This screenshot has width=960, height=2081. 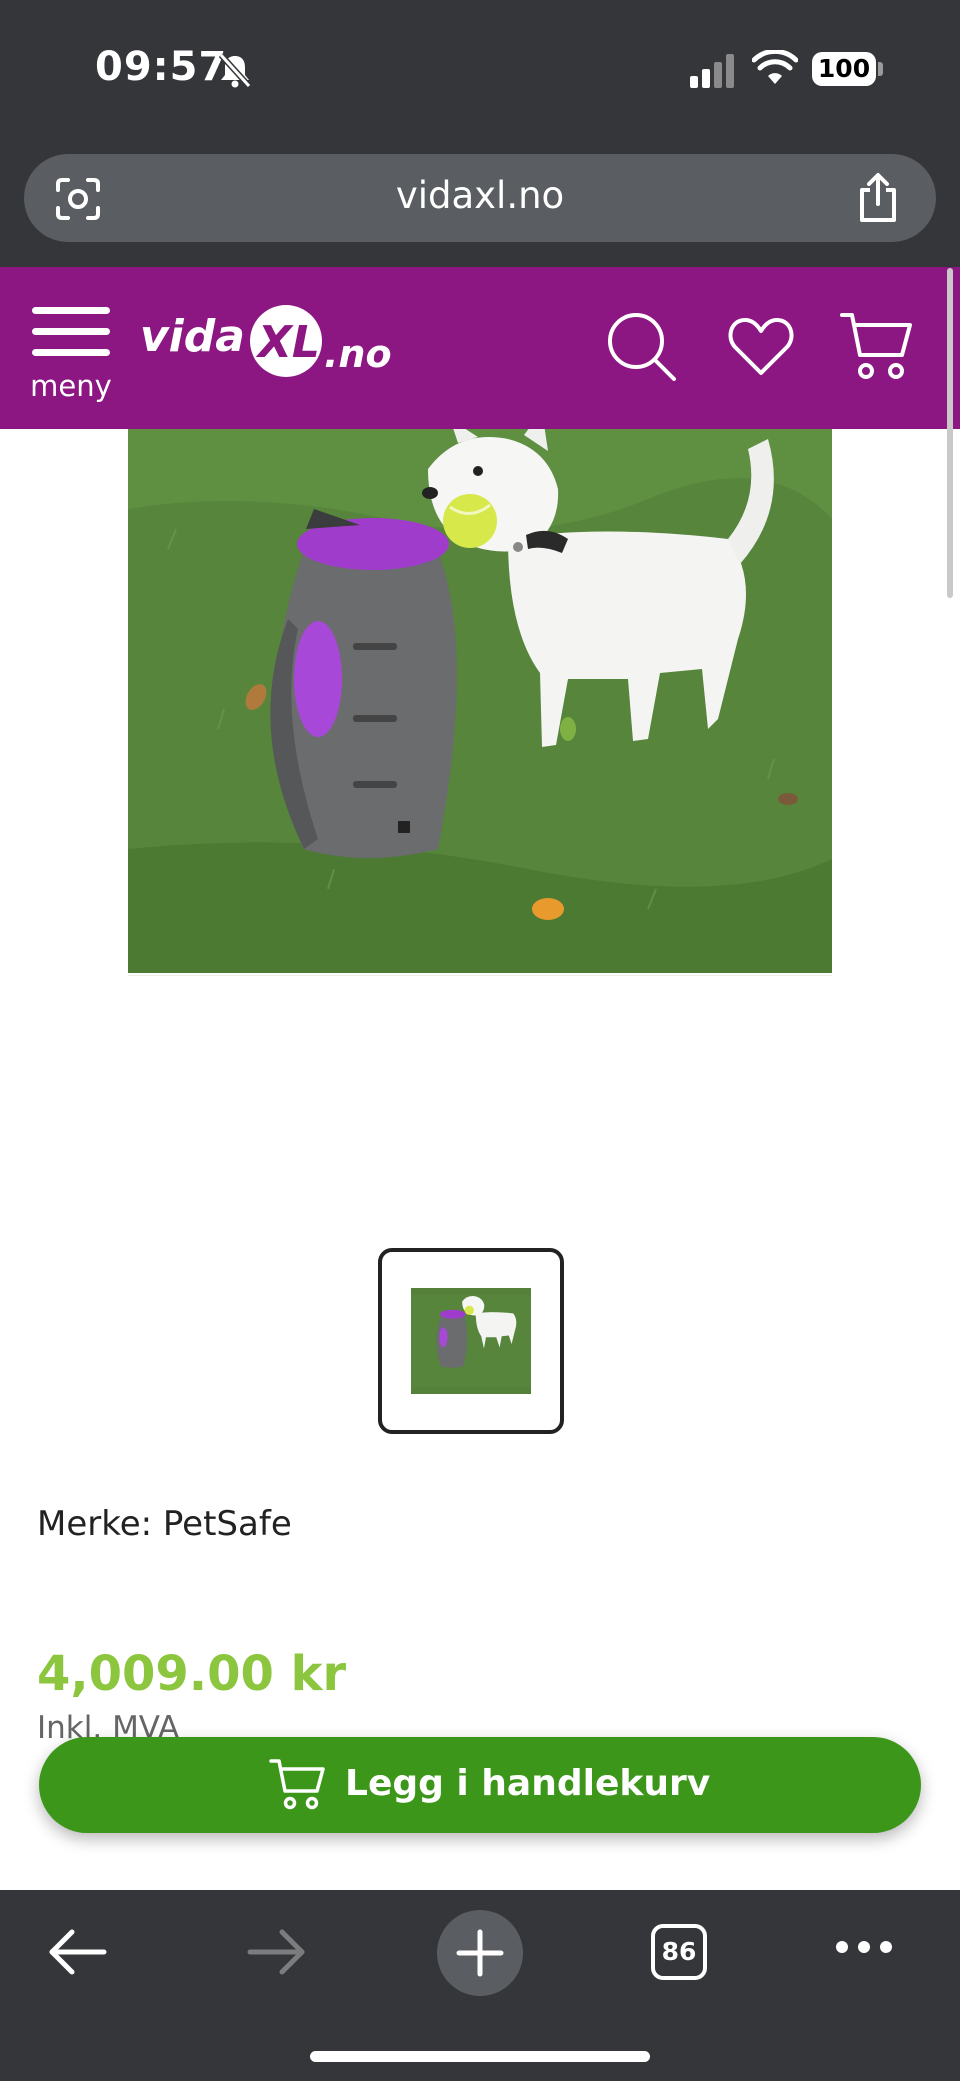 What do you see at coordinates (761, 346) in the screenshot?
I see `heart-icon` at bounding box center [761, 346].